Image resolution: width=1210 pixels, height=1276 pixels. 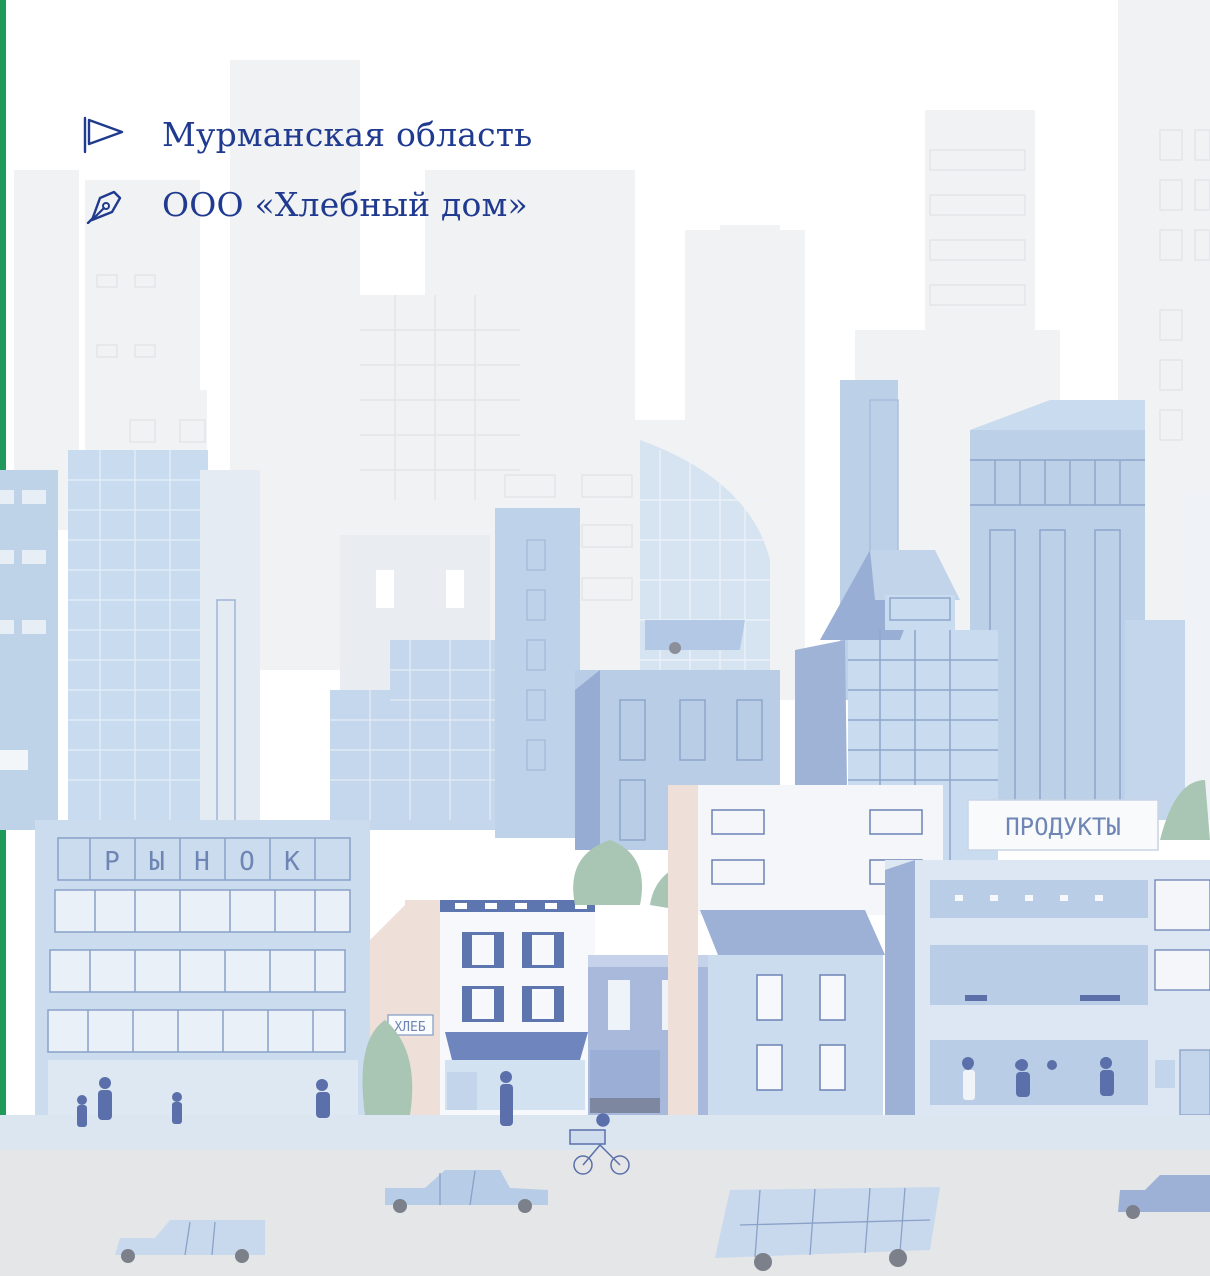 I want to click on pen-nib-icon, so click(x=105, y=204).